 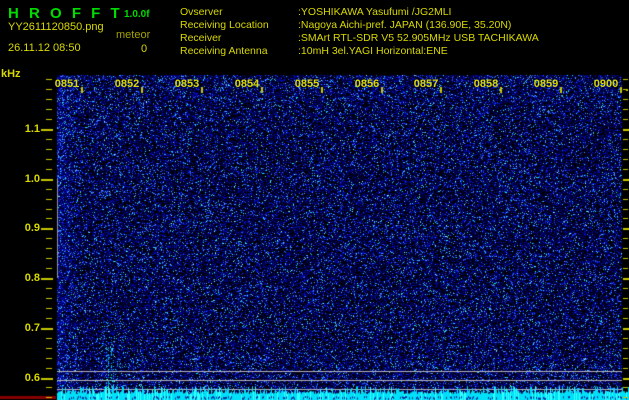 I want to click on y-axis-tick-label: 1.1, so click(x=32, y=129).